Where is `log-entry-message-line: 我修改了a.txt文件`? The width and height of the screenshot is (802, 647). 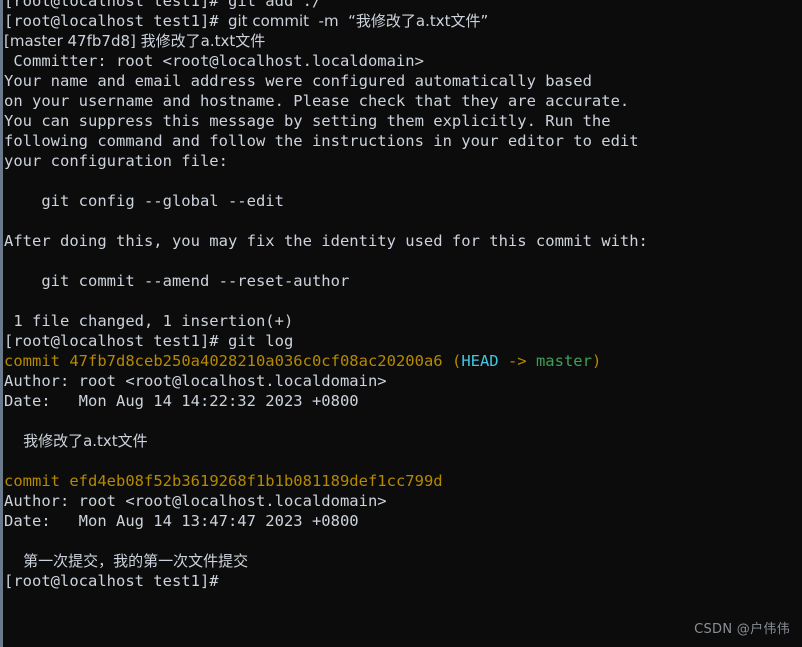
log-entry-message-line: 我修改了a.txt文件 is located at coordinates (402, 441).